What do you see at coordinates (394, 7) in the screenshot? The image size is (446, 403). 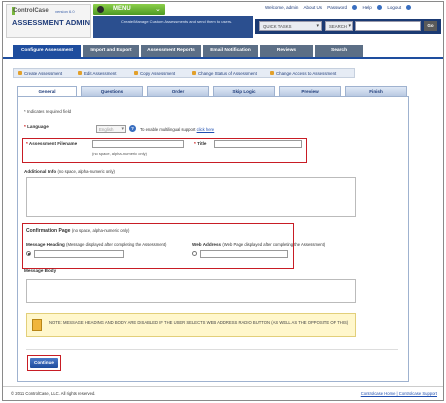 I see `logout-link: Logout` at bounding box center [394, 7].